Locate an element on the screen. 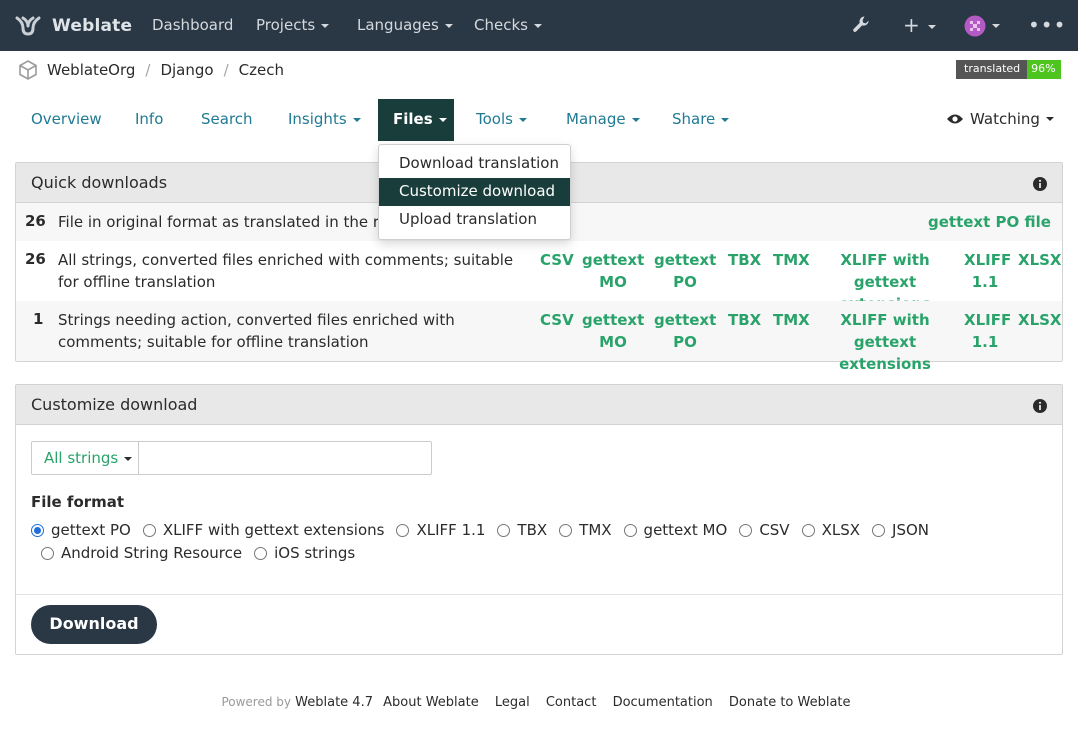 The height and width of the screenshot is (741, 1078). wrench-icon is located at coordinates (862, 25).